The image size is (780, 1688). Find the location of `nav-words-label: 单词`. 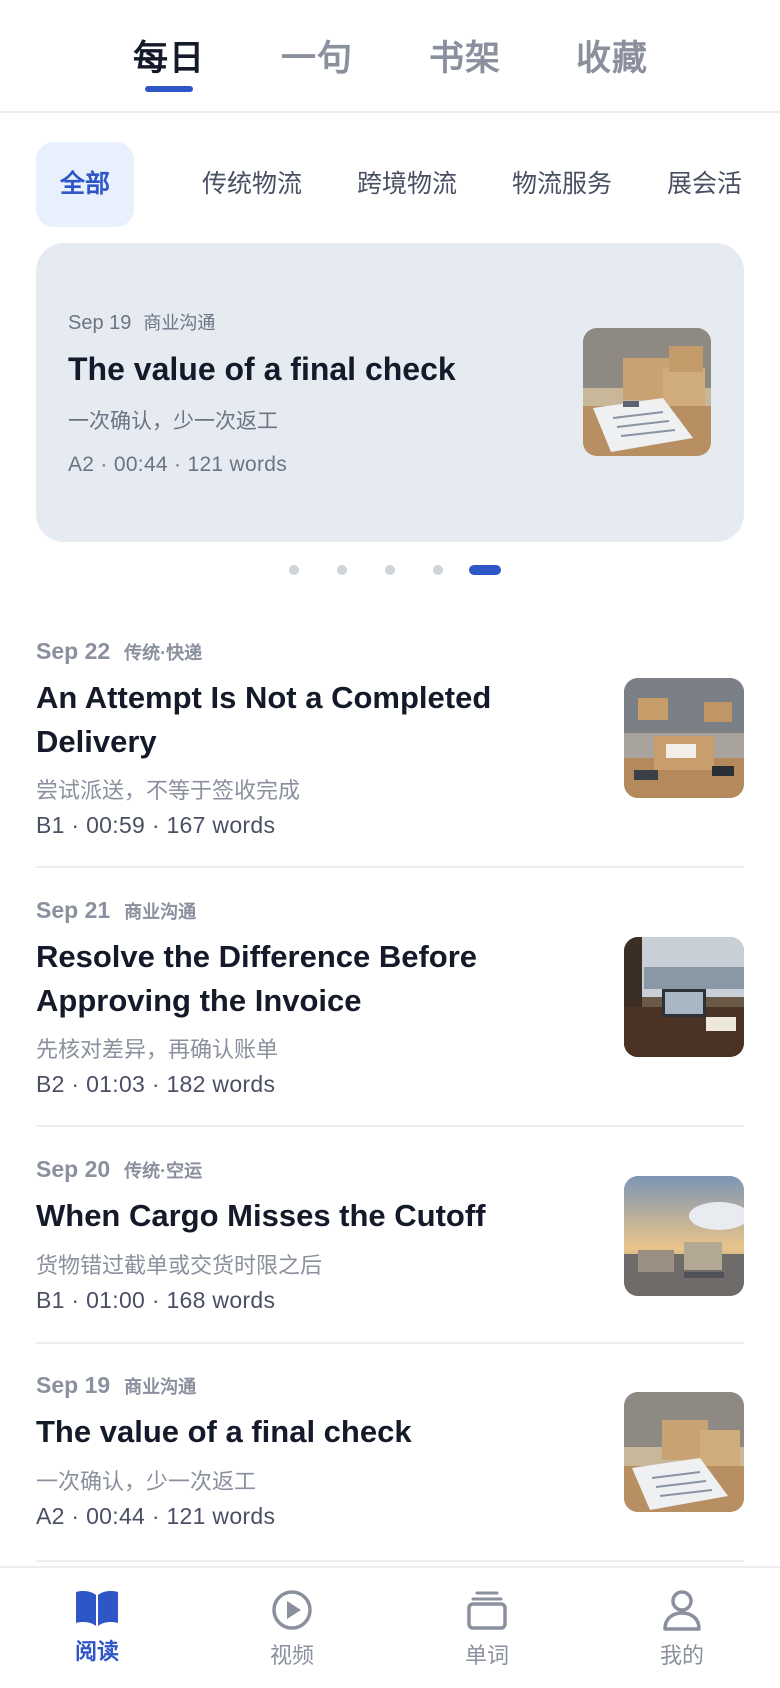

nav-words-label: 单词 is located at coordinates (486, 1655).